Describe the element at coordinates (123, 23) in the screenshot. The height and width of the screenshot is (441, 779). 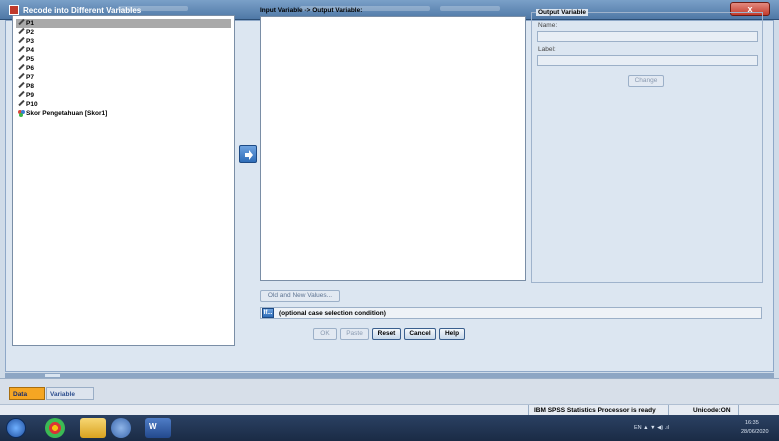
I see `variable-item: P1` at that location.